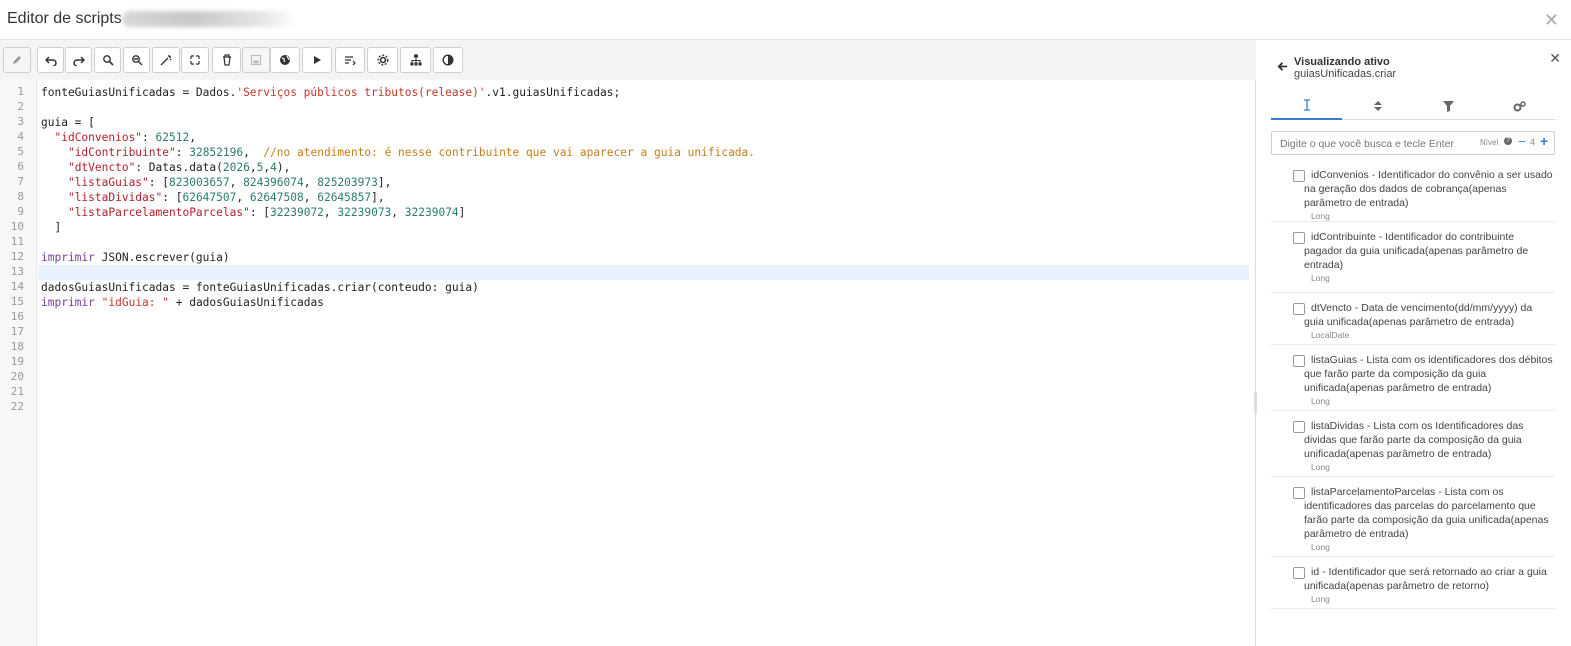  I want to click on line-number: 7, so click(20, 181).